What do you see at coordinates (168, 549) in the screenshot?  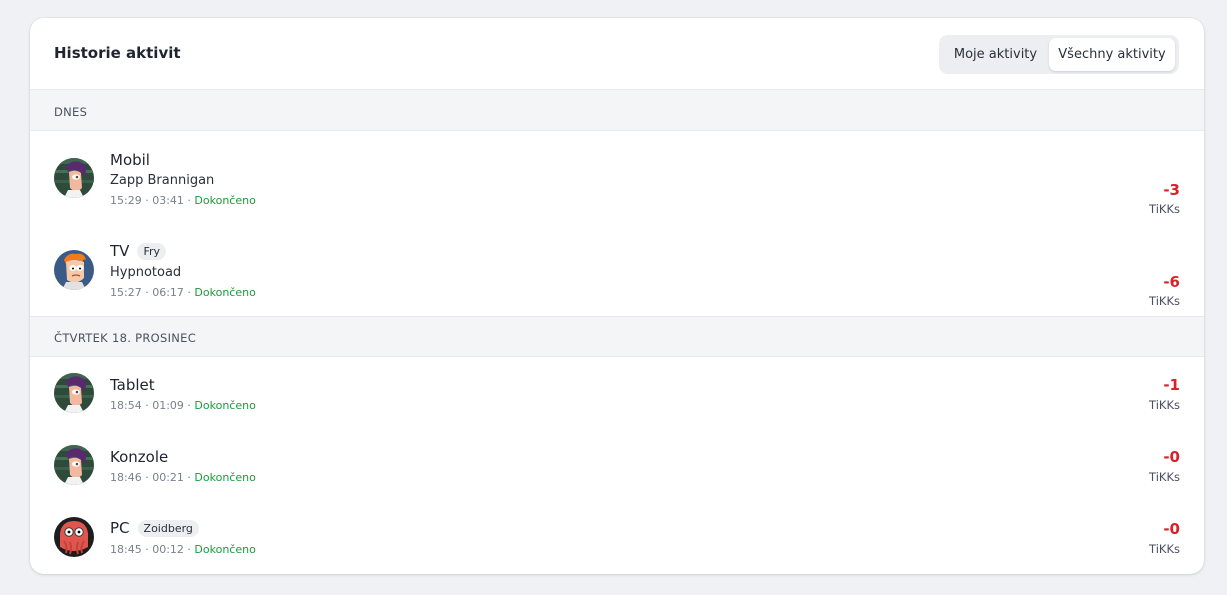 I see `duration: 00:12` at bounding box center [168, 549].